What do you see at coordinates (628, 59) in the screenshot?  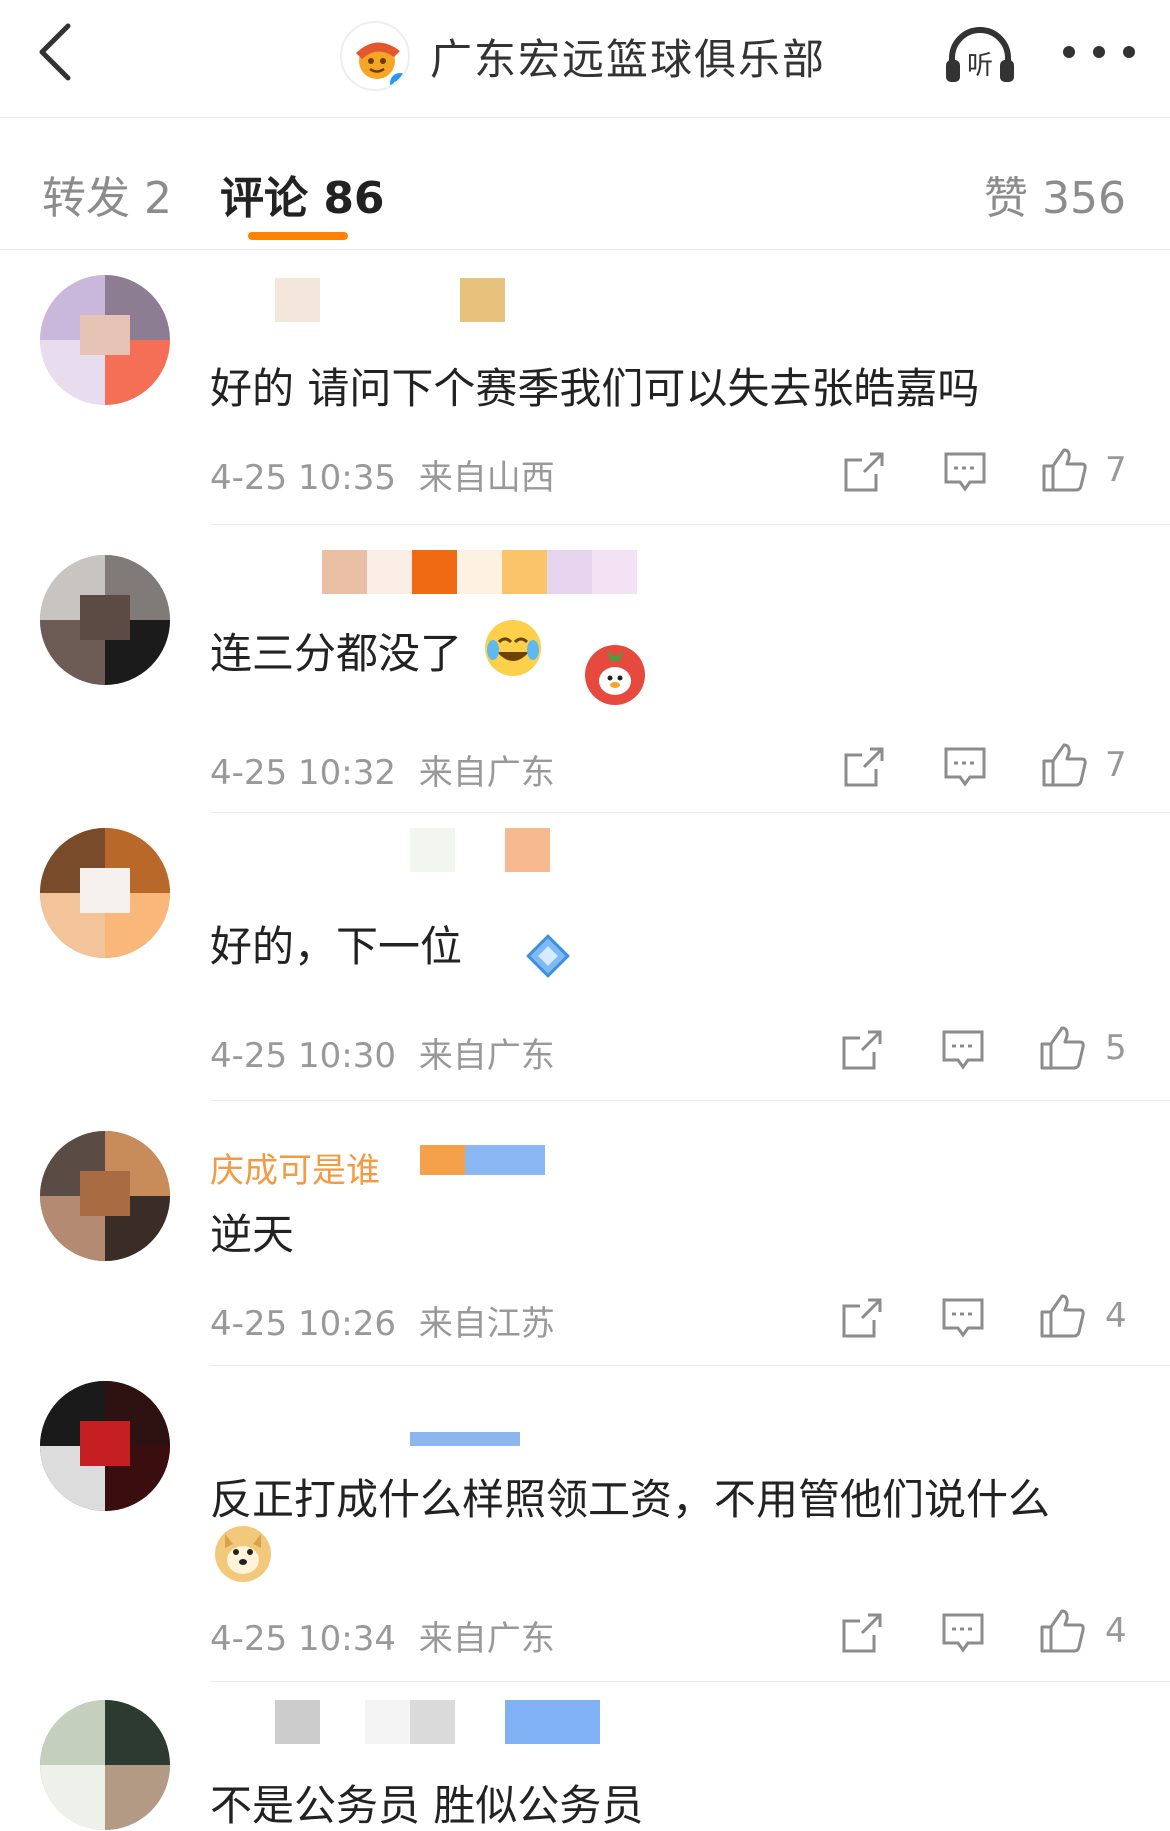 I see `page-title: 广东宏远篮球俱乐部` at bounding box center [628, 59].